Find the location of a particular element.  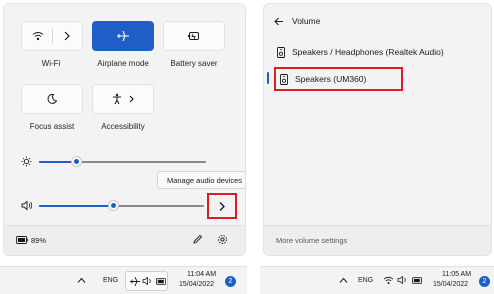

focus-assist-tile is located at coordinates (52, 99).